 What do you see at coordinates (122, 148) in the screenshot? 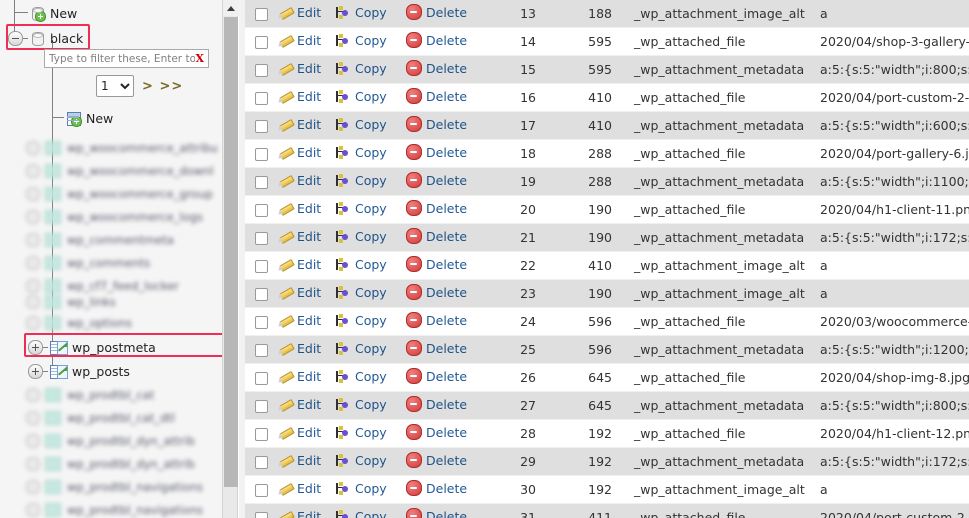
I see `tree-item-blurred: wp_woocommerce_attribu` at bounding box center [122, 148].